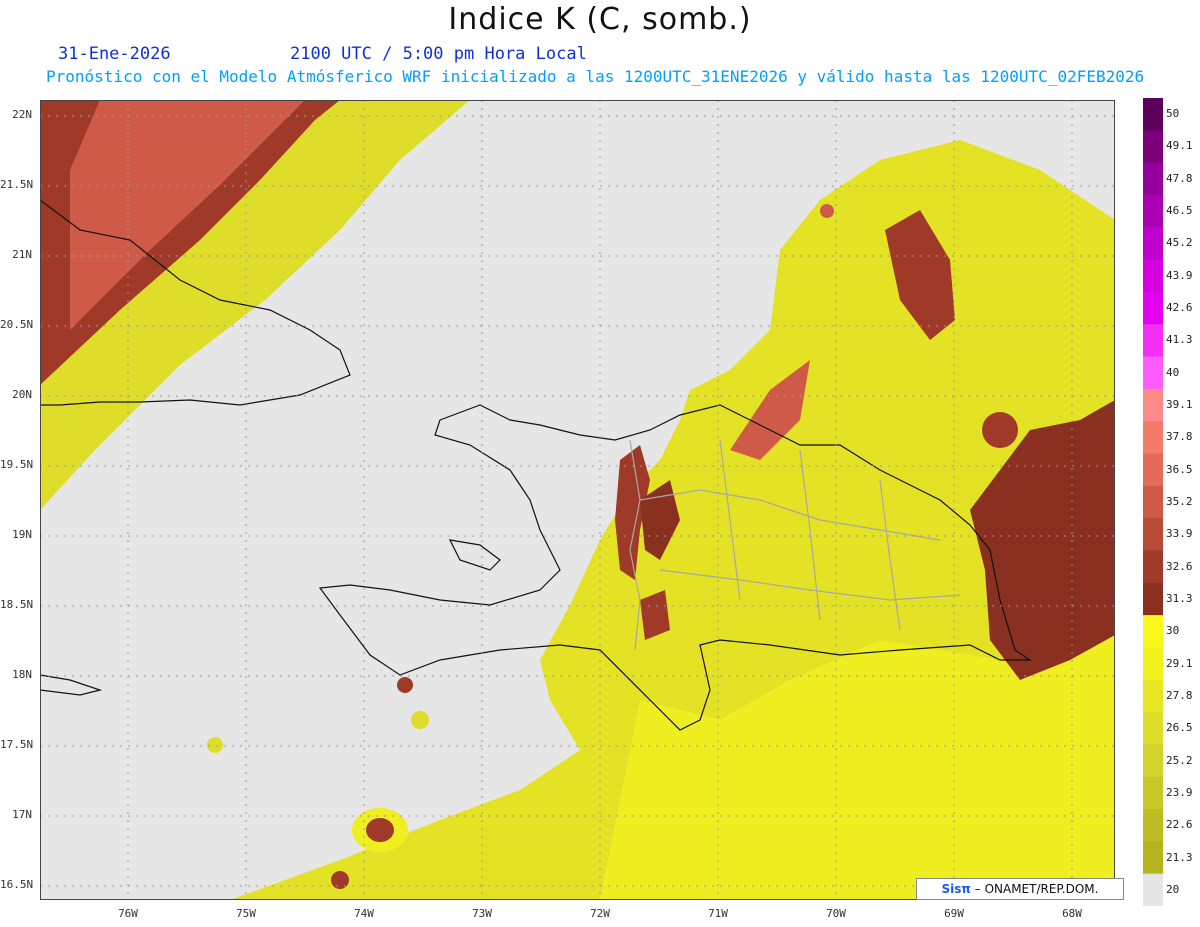  What do you see at coordinates (1173, 631) in the screenshot?
I see `legend-label: 30` at bounding box center [1173, 631].